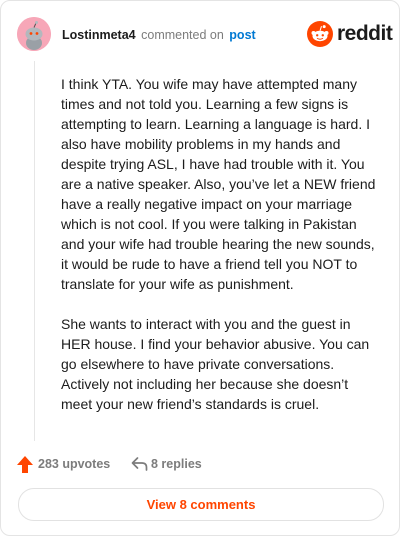 Image resolution: width=400 pixels, height=536 pixels. I want to click on replies-count: 8 replies, so click(176, 464).